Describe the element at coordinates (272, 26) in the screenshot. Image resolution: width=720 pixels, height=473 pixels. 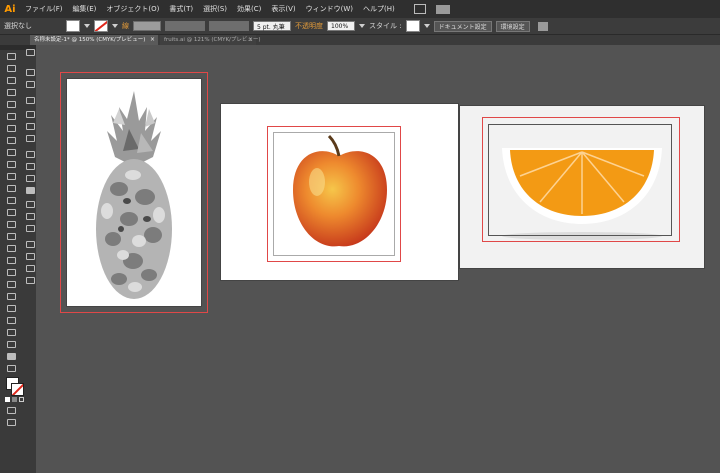
I see `brush-definition-dropdown: 5 pt. 丸筆` at that location.